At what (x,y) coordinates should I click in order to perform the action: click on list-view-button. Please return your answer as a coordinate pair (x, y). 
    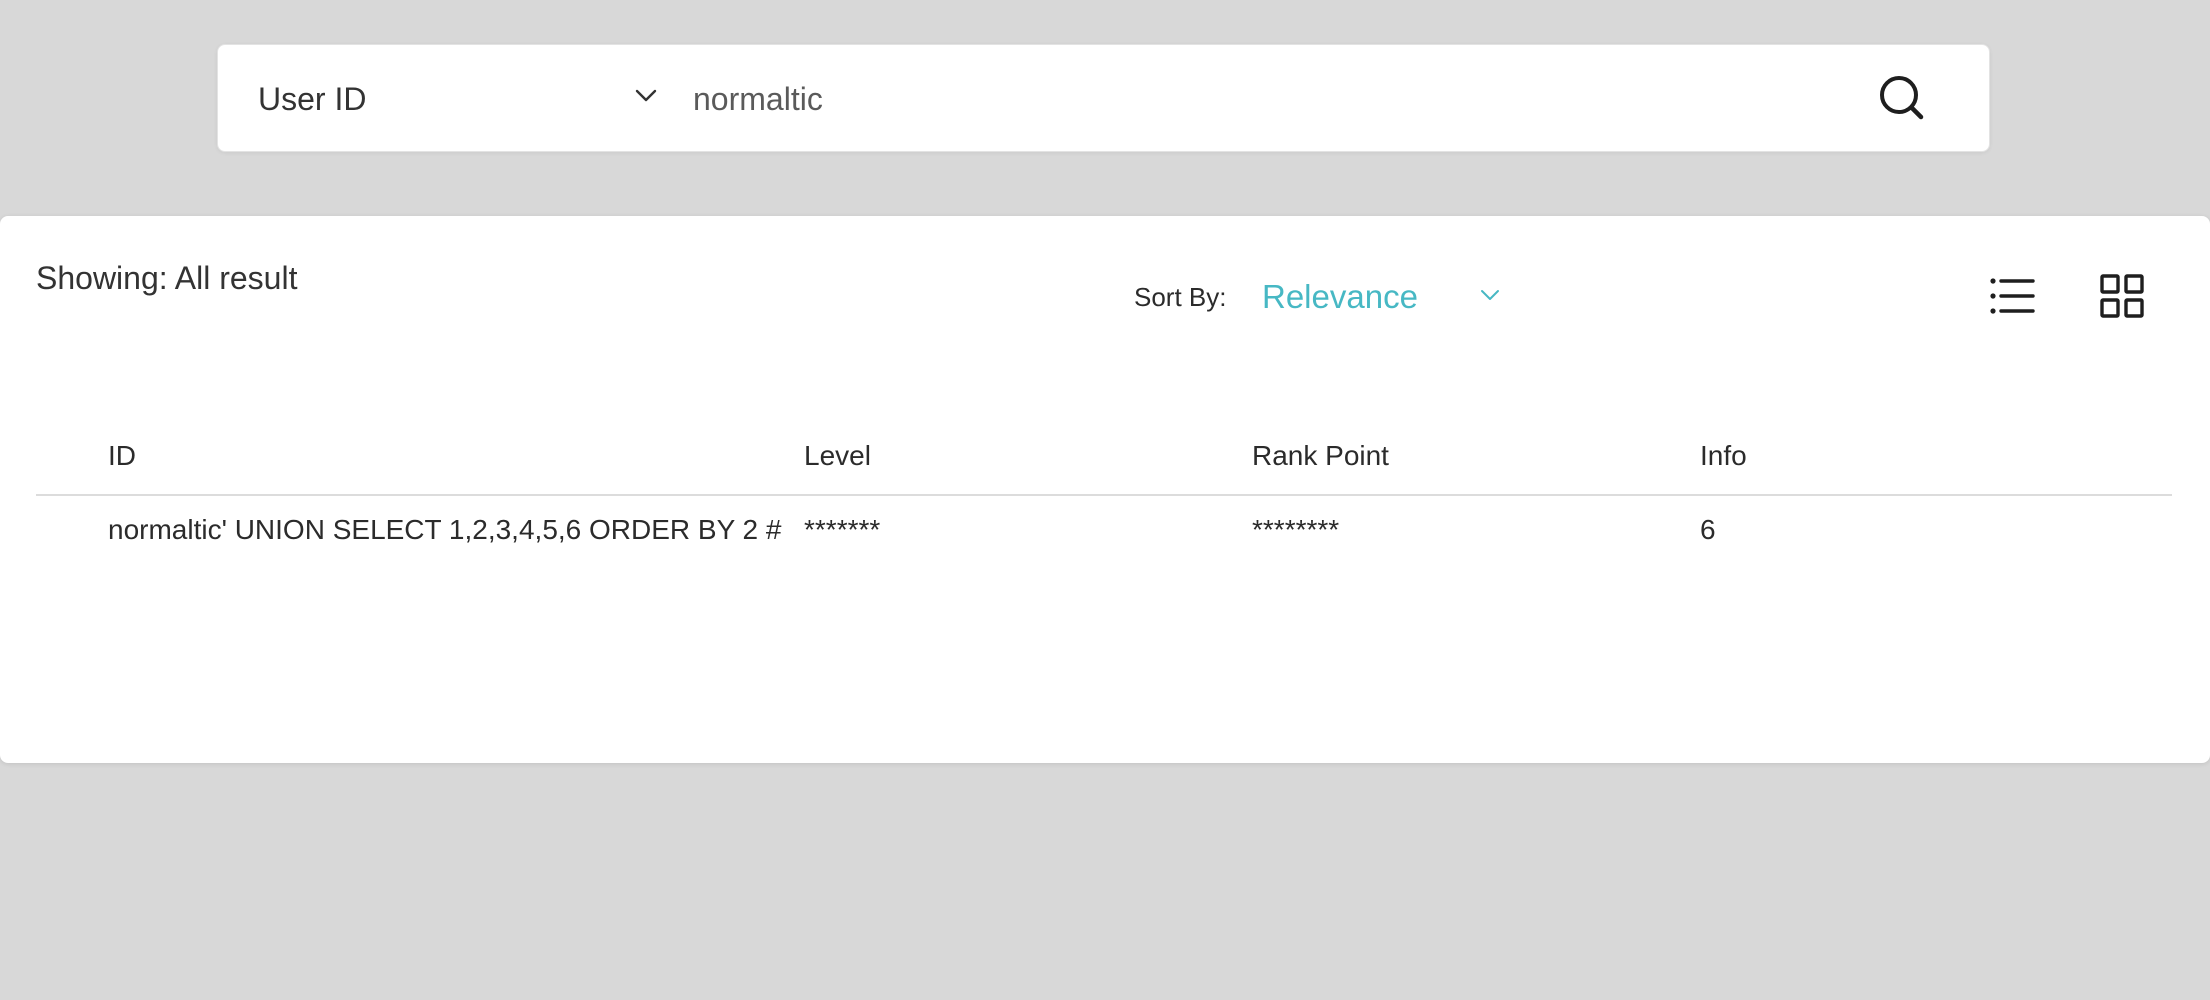
    Looking at the image, I should click on (2013, 296).